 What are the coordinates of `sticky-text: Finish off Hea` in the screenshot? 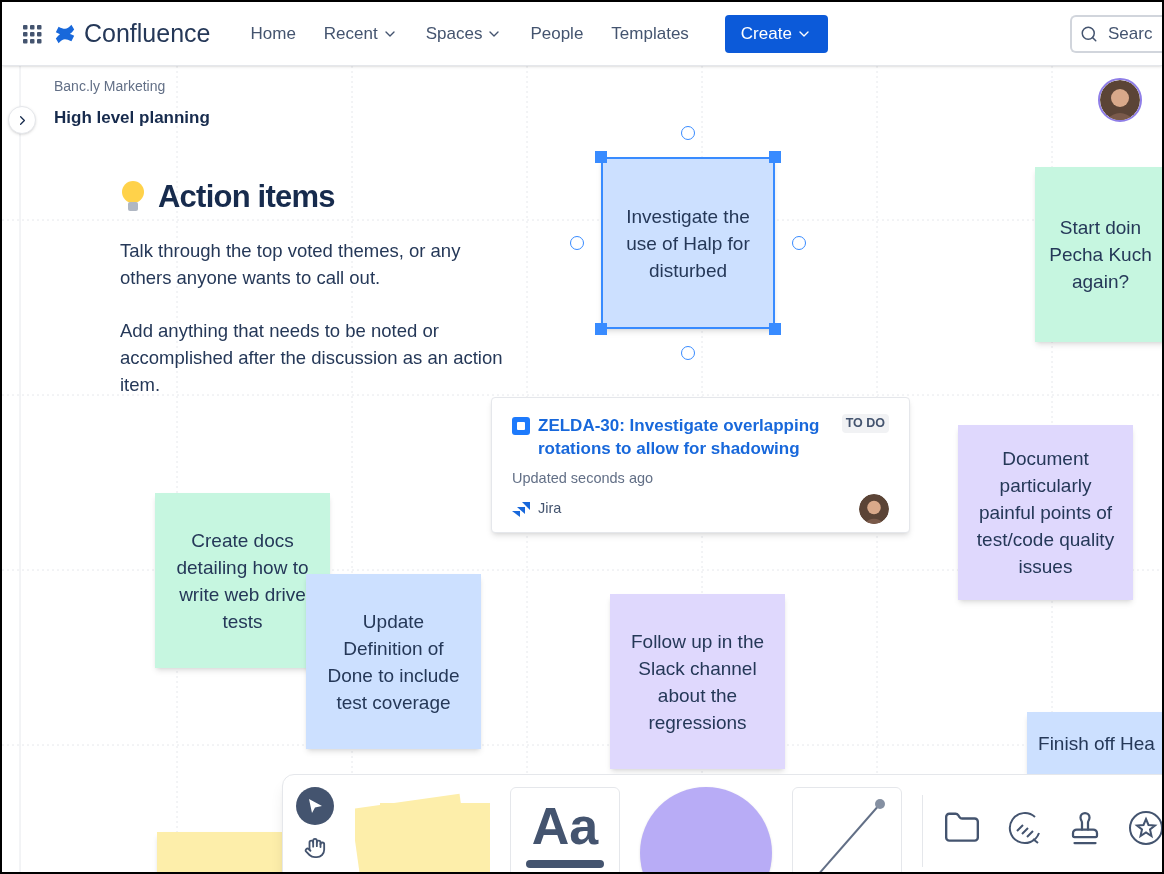 It's located at (1096, 743).